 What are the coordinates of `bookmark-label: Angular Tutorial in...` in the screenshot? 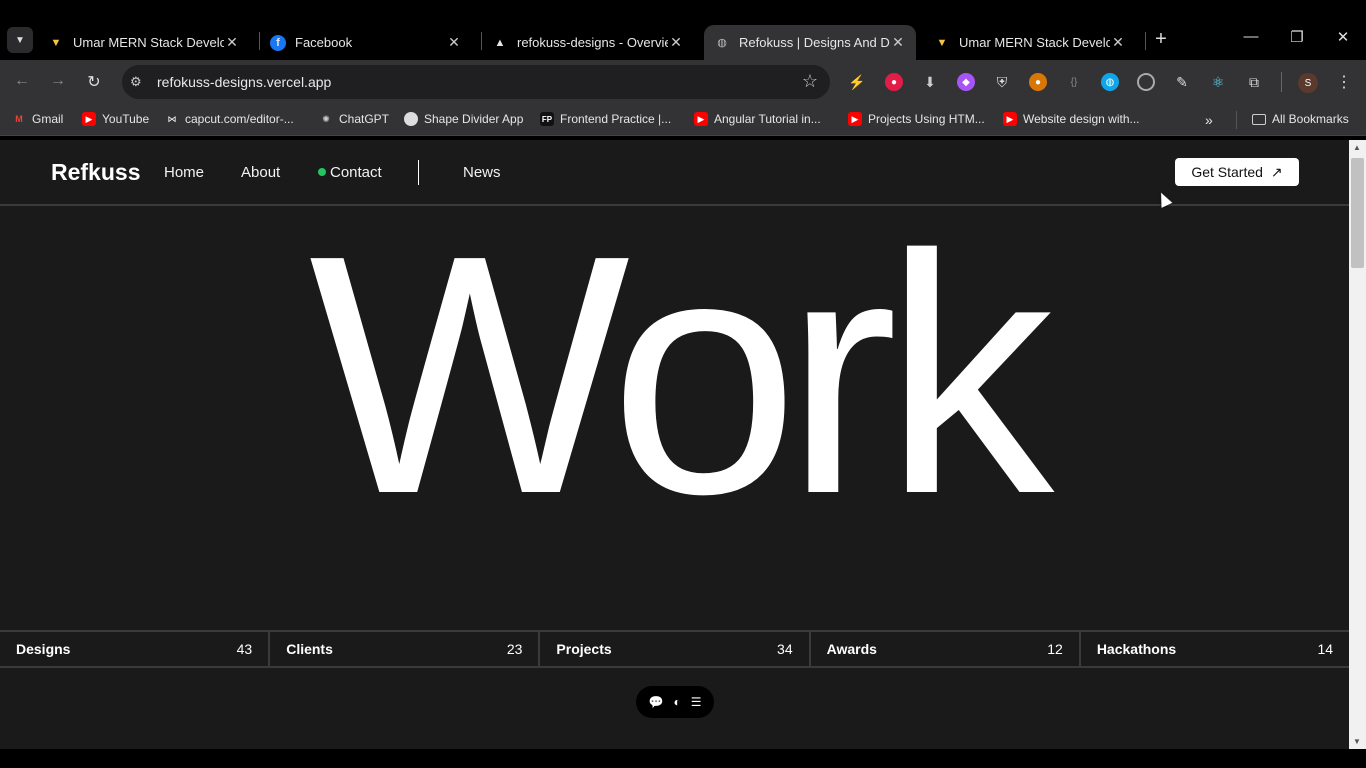 It's located at (767, 119).